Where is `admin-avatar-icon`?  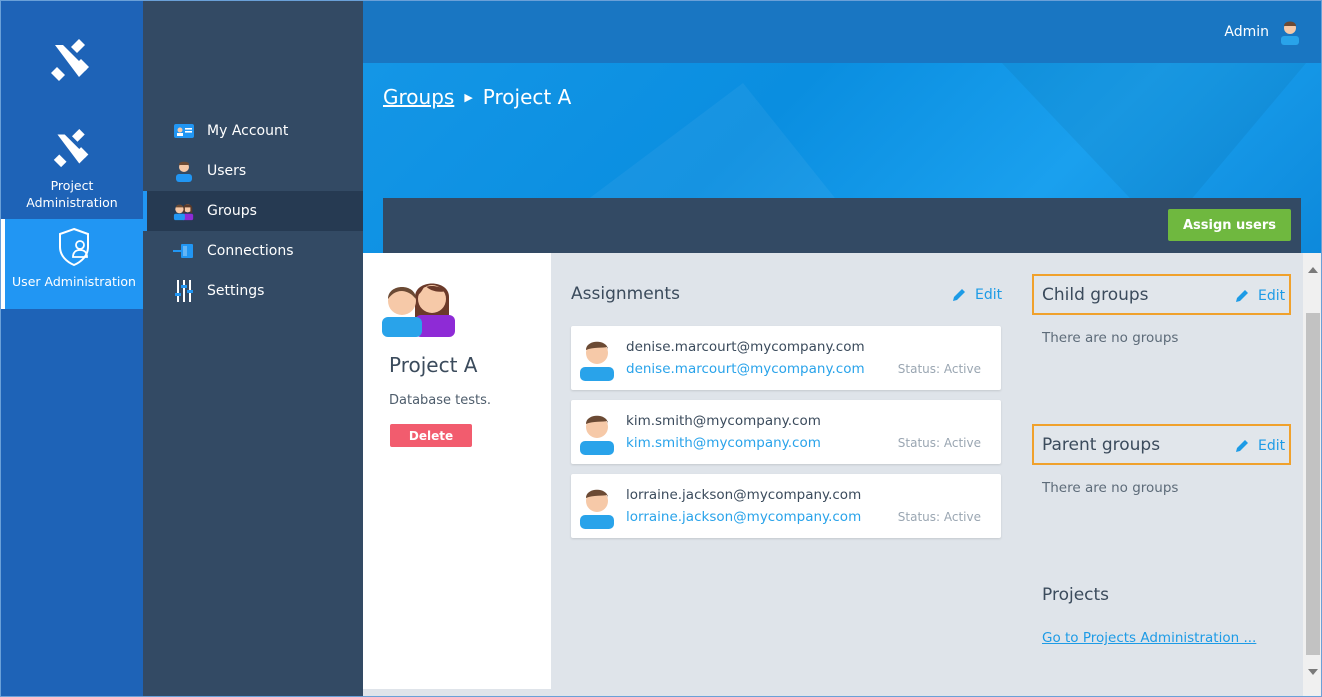 admin-avatar-icon is located at coordinates (1290, 33).